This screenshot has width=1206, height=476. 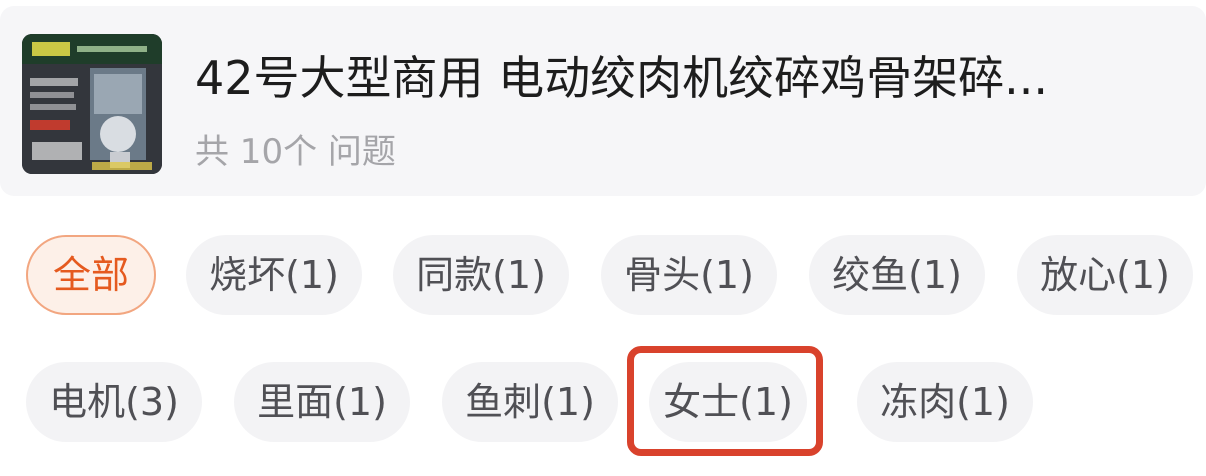 What do you see at coordinates (1105, 275) in the screenshot?
I see `filter-chip-reassured: 放心(1)` at bounding box center [1105, 275].